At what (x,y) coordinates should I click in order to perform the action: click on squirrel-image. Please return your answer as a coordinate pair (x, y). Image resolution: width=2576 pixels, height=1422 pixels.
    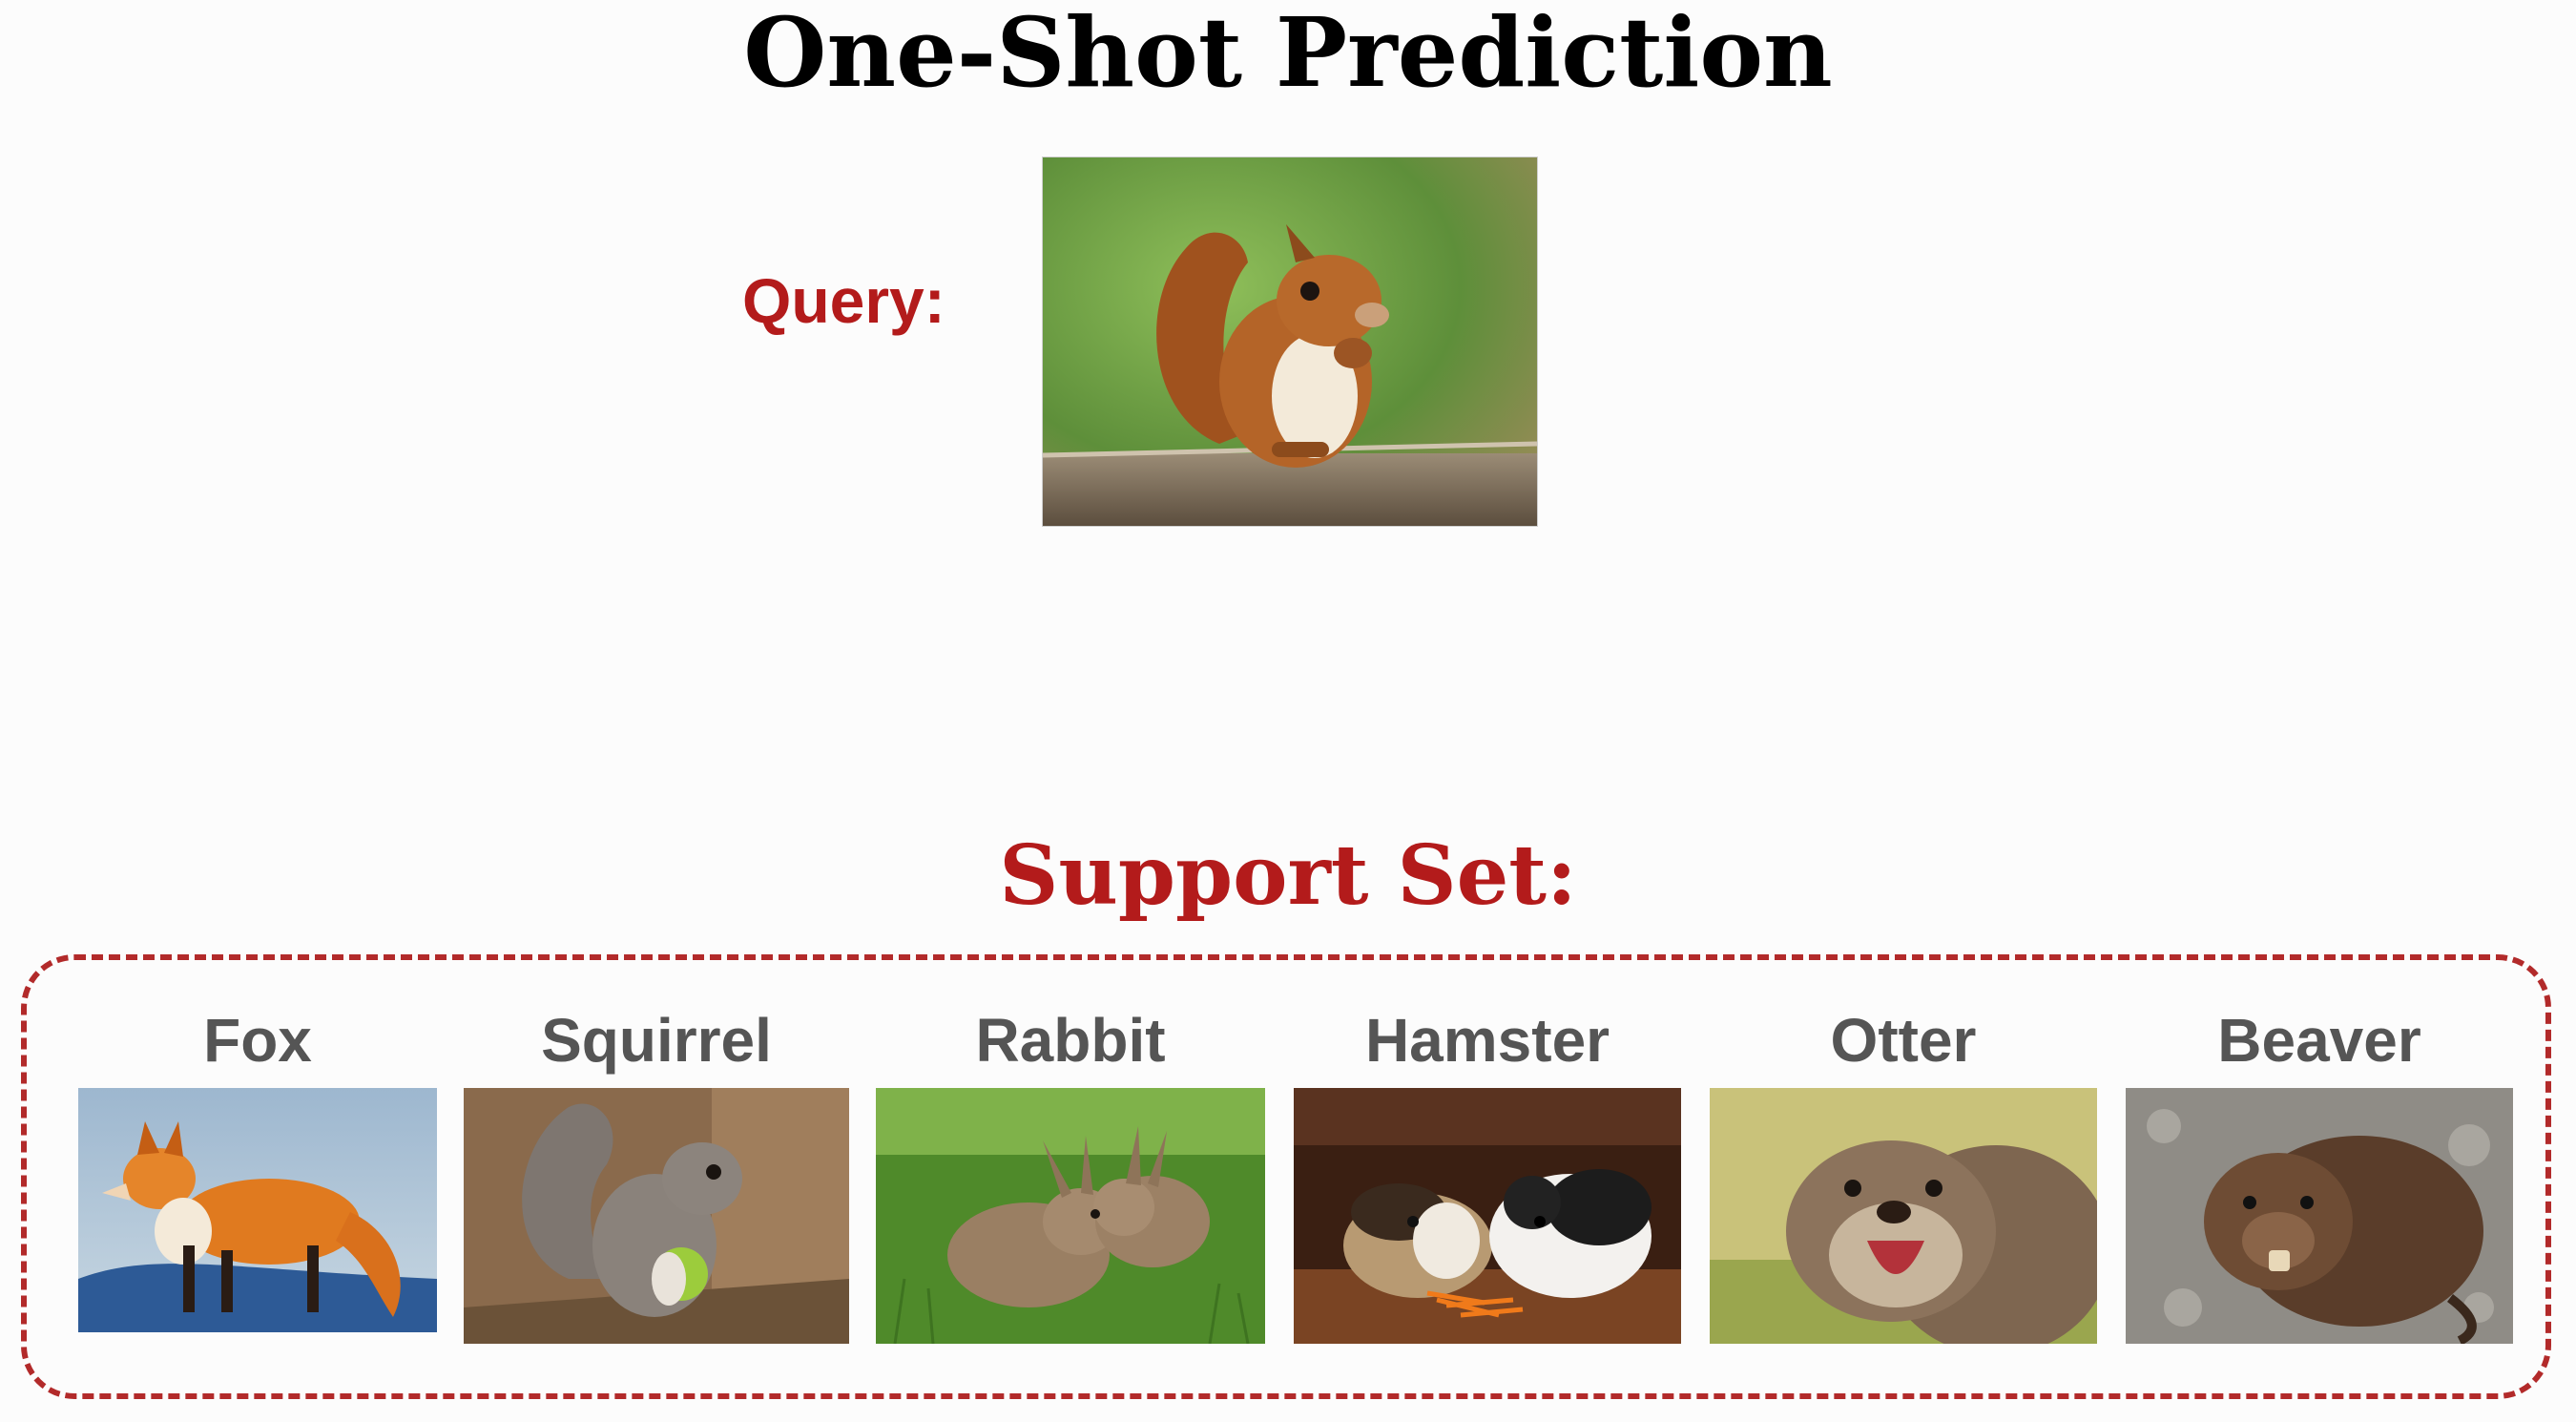
    Looking at the image, I should click on (656, 1216).